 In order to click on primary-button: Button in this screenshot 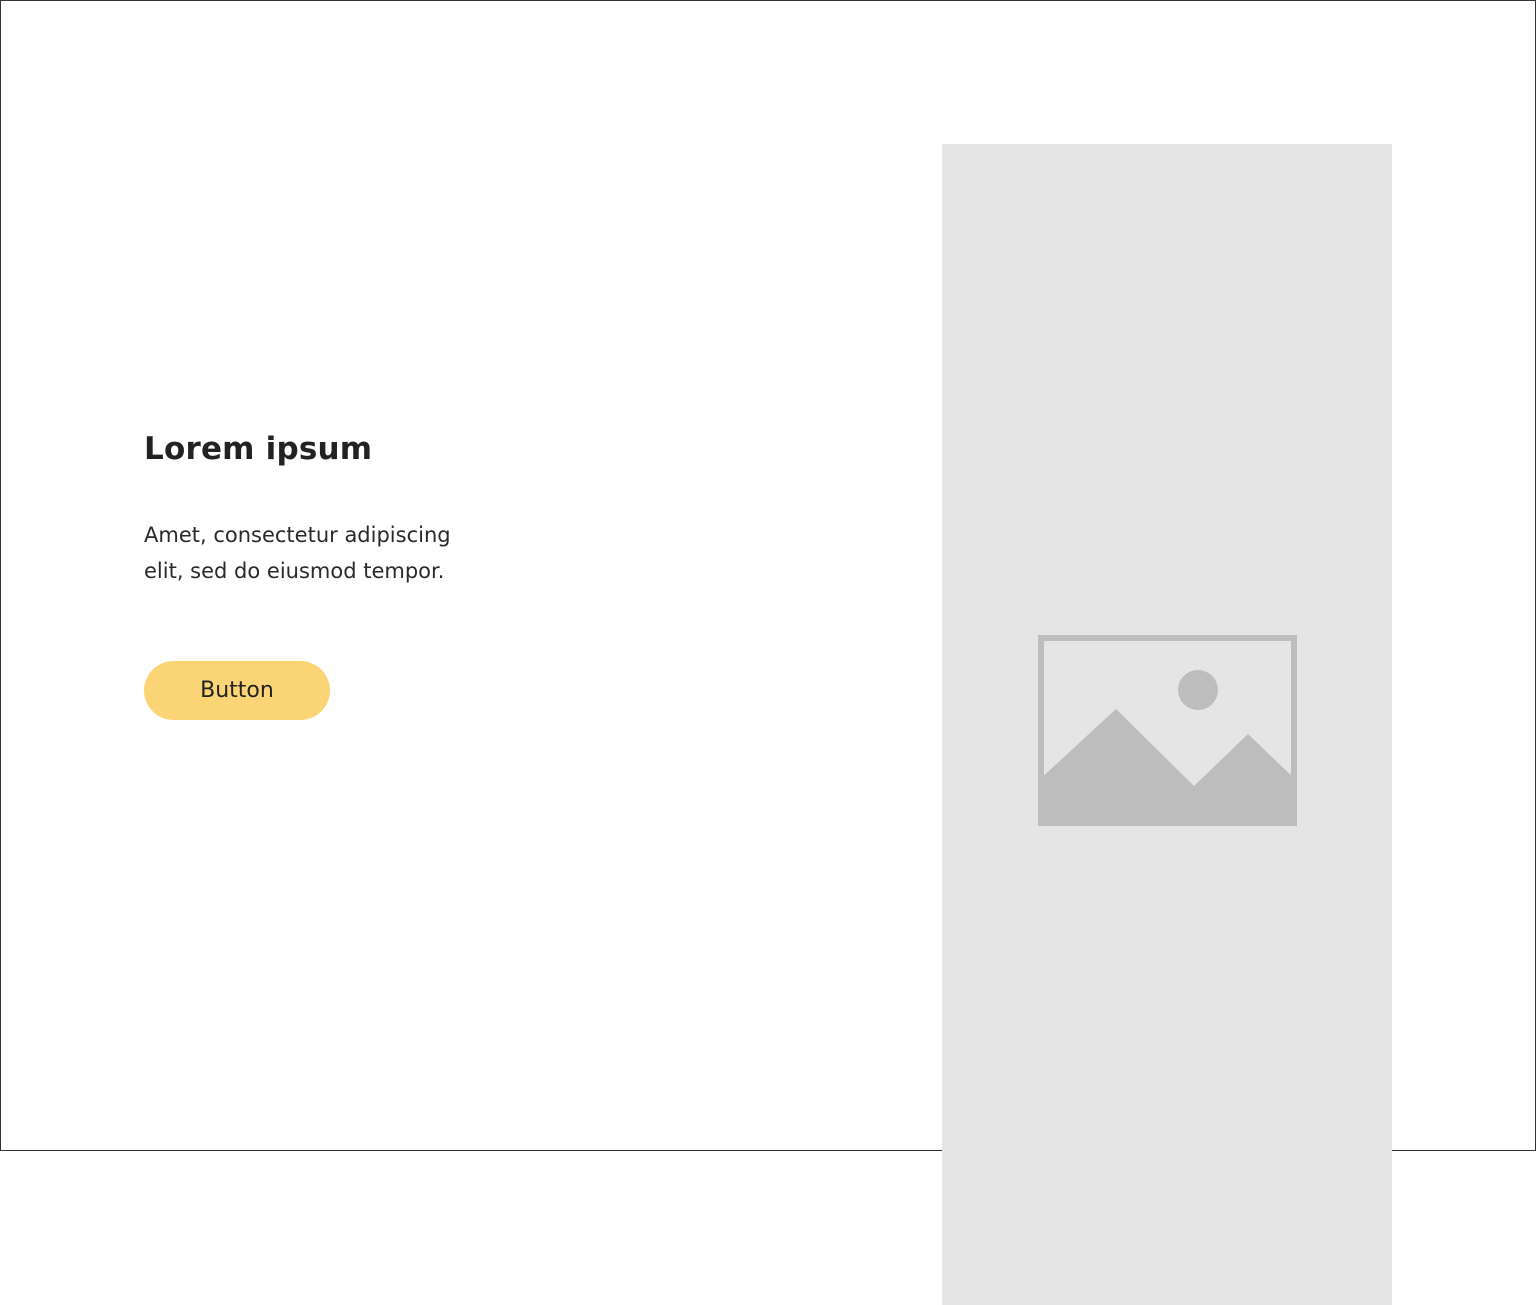, I will do `click(237, 690)`.